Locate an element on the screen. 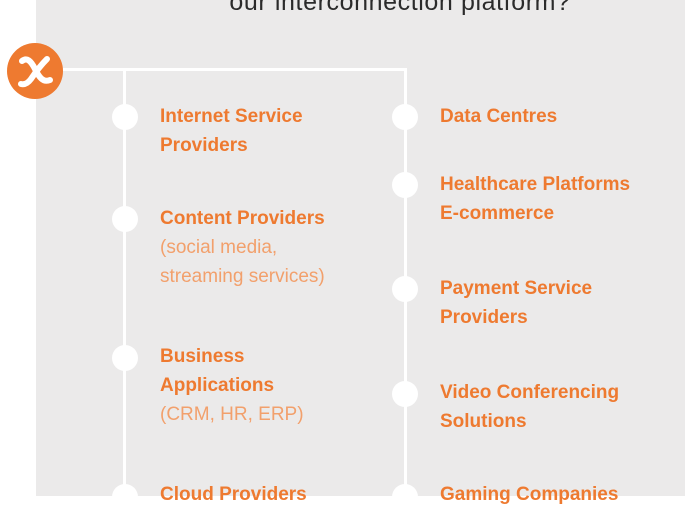 Image resolution: width=685 pixels, height=510 pixels. list-item-data-centres: Data Centres is located at coordinates (498, 116).